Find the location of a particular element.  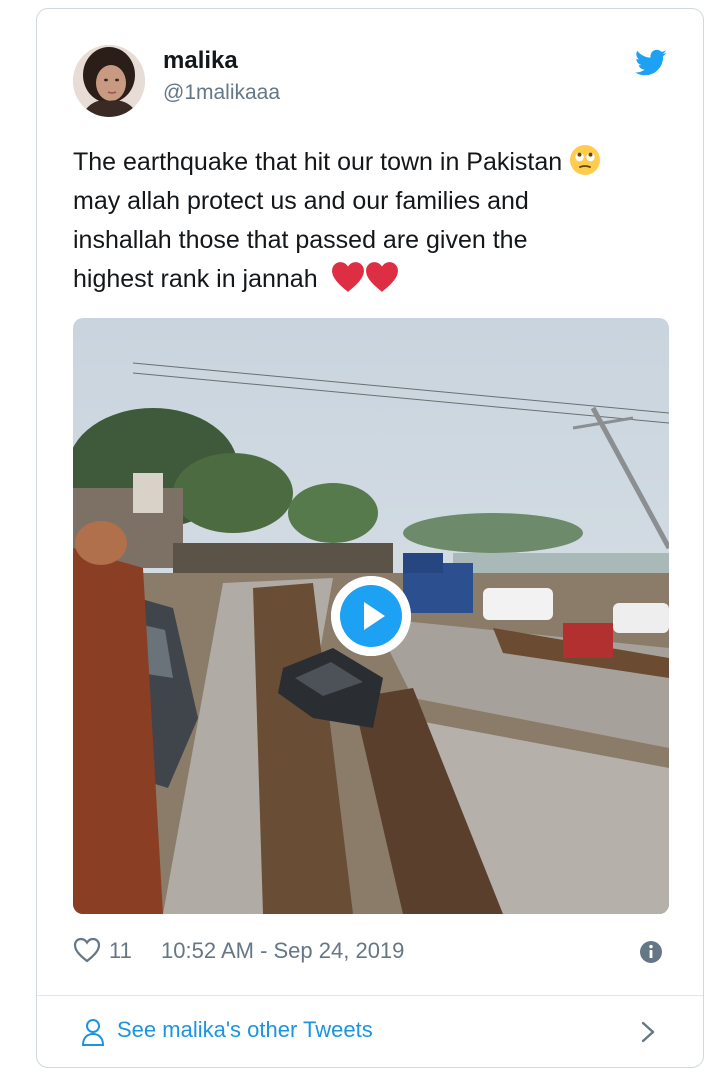

hearts-emoji-group is located at coordinates (365, 283).